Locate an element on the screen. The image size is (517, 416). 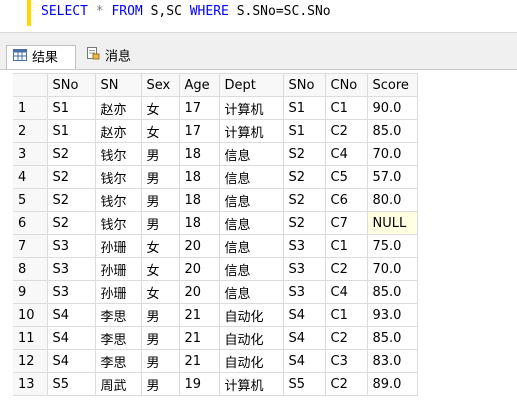
table-row: 12 S4 李思男 21 自动化 S4 C3 83.0 is located at coordinates (215, 361).